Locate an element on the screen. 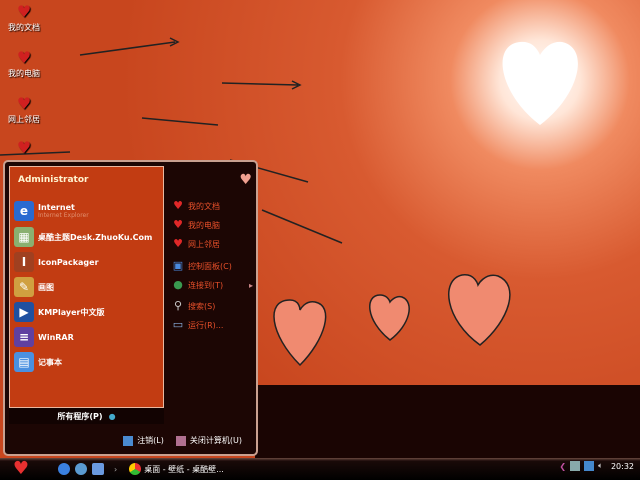  place-my-computer: ♥ 我的电脑 is located at coordinates (195, 225).